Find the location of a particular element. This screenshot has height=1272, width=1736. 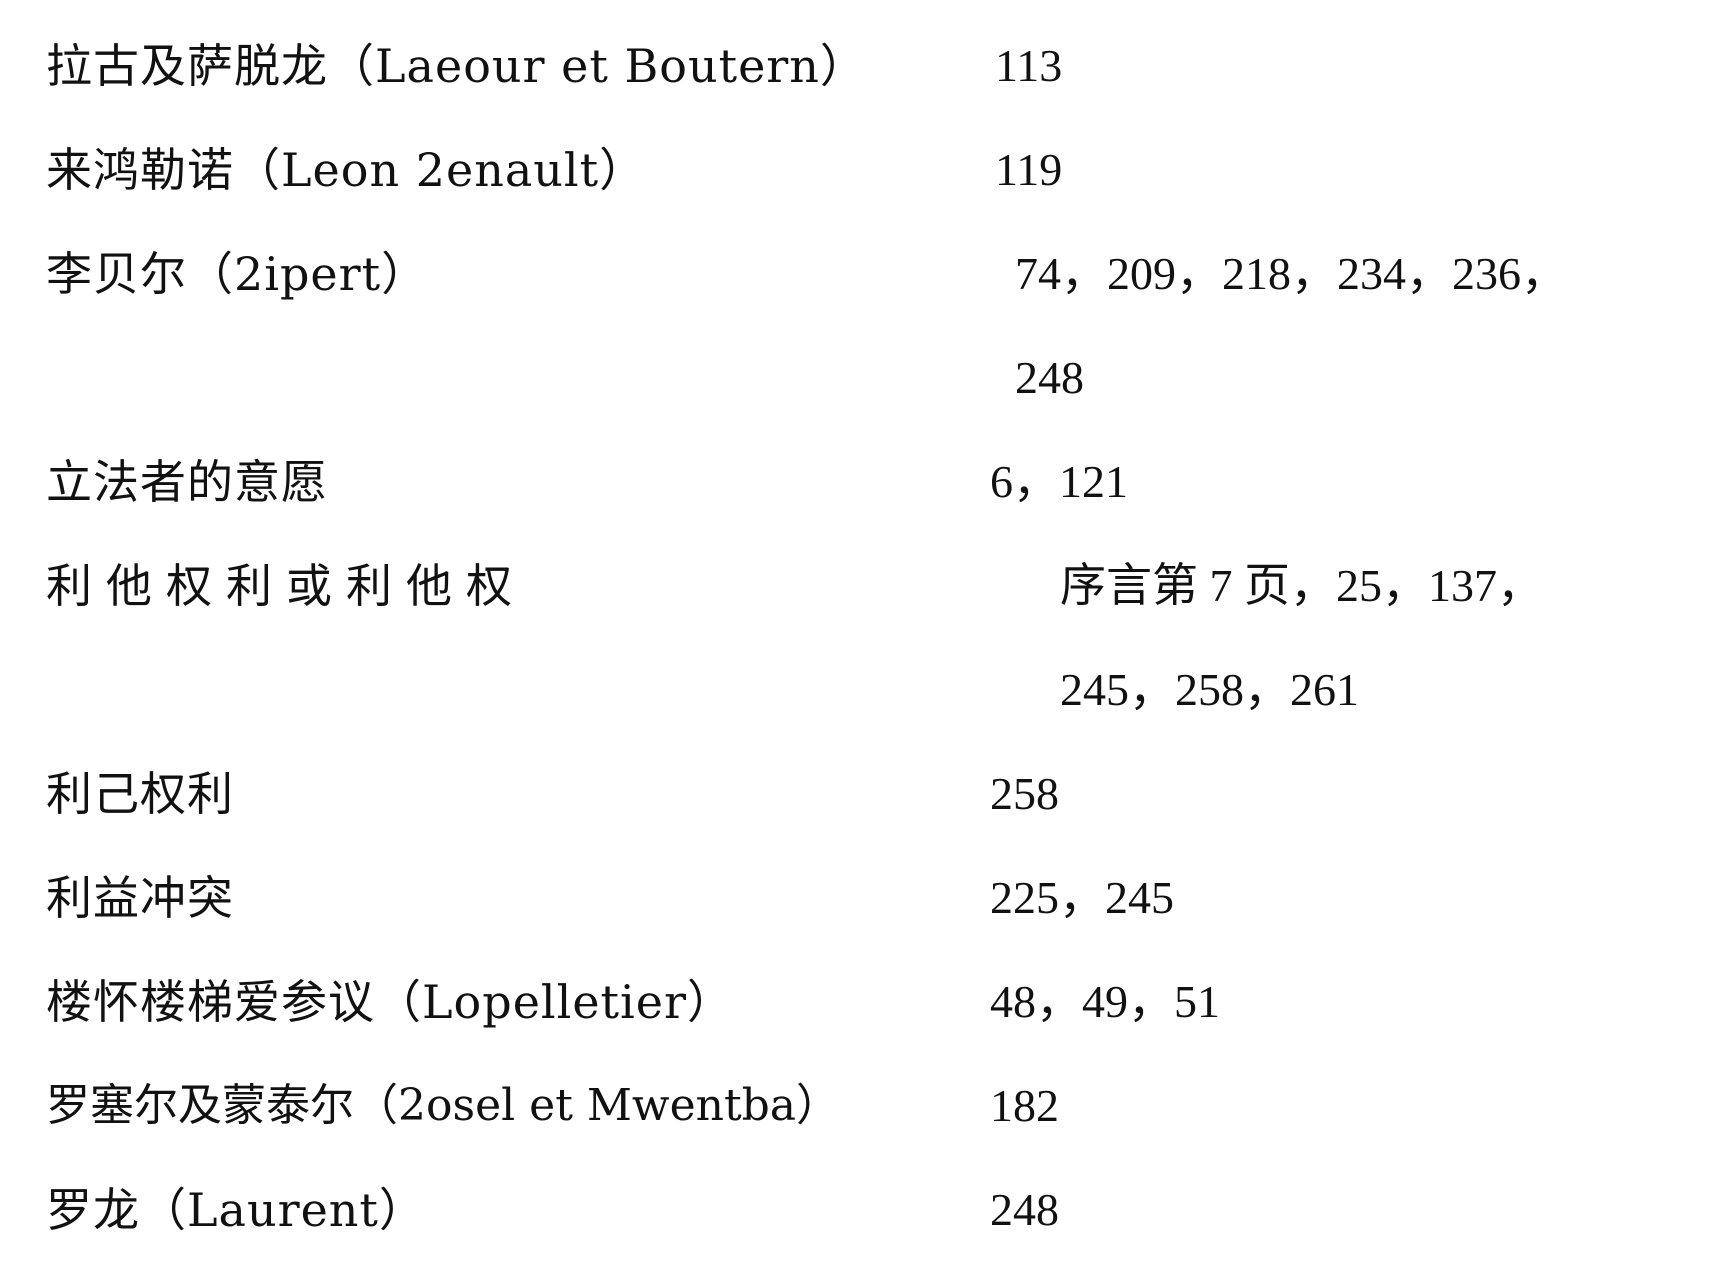

index-term: 楼怀楼梯爱参议（Lopelletier） is located at coordinates (390, 1002).